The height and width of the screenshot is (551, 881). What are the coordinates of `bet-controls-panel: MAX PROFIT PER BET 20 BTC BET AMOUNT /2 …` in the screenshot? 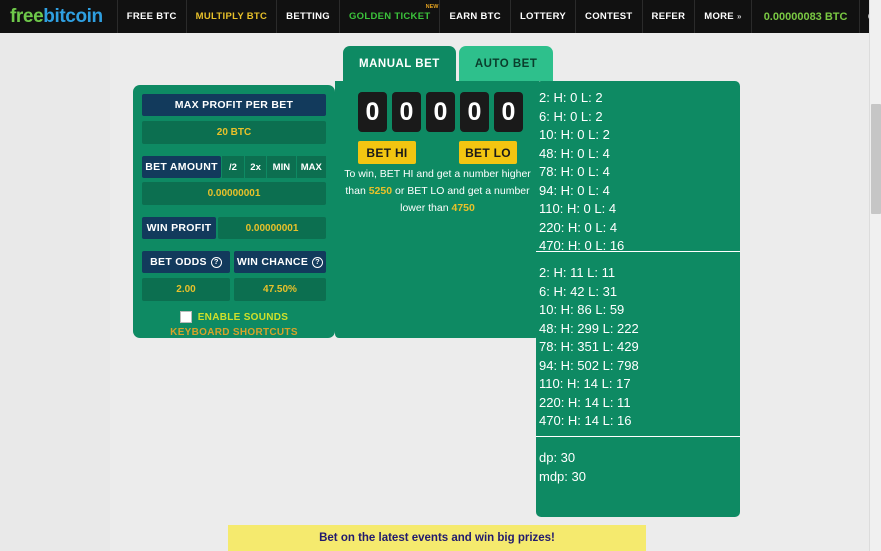 It's located at (234, 211).